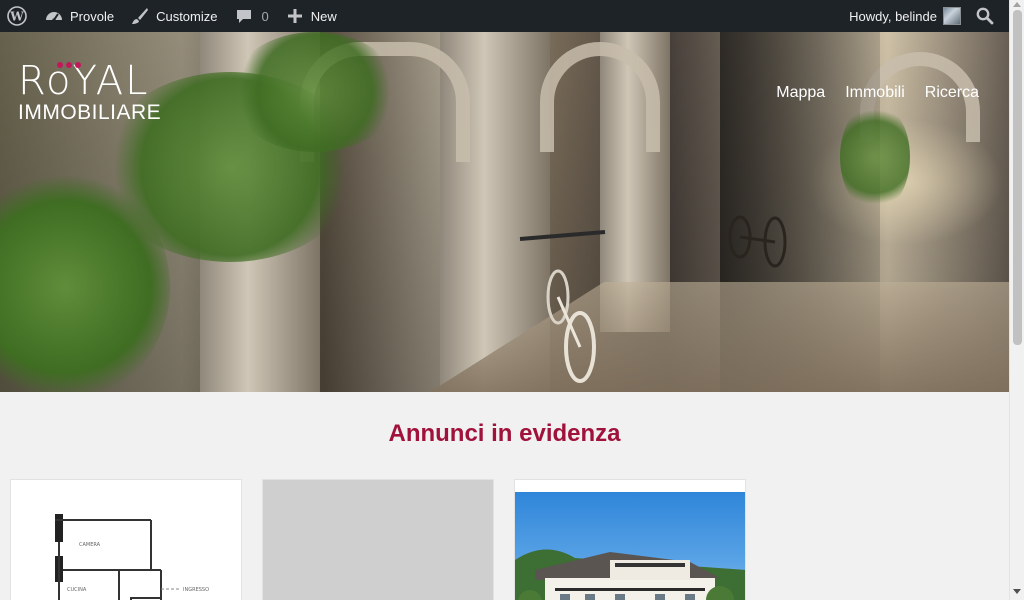 The height and width of the screenshot is (600, 1024). I want to click on howdy-label: Howdy, belinde, so click(893, 16).